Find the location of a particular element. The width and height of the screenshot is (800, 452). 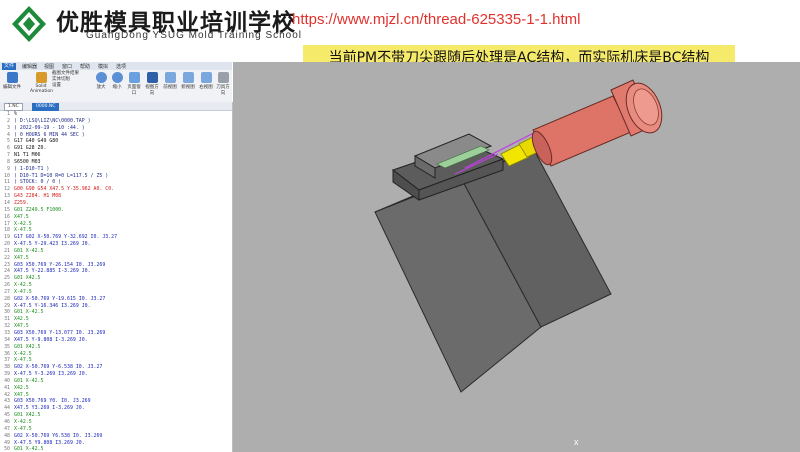

line-number: 21 is located at coordinates (7, 250).